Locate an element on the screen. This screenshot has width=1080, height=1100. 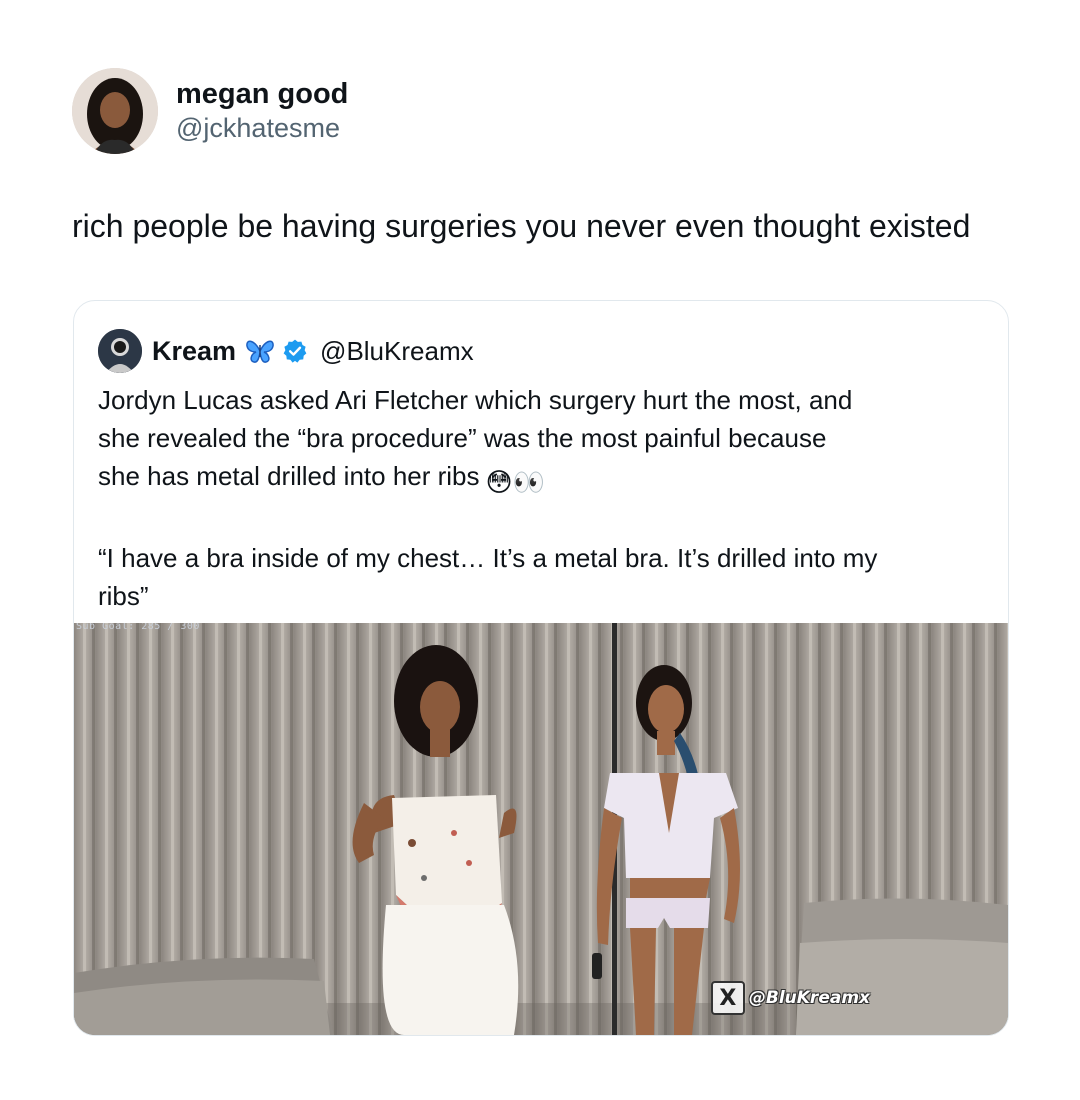
author-handle: @jckhatesme is located at coordinates (262, 128).